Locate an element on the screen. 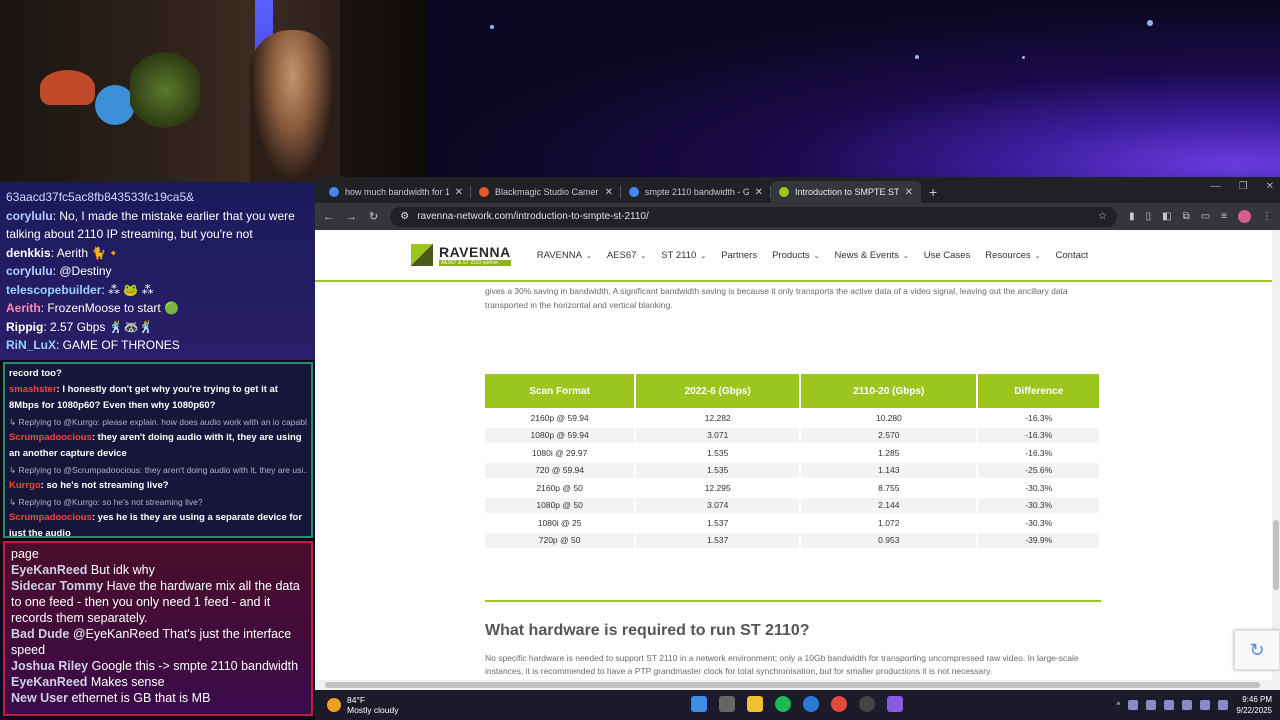 The image size is (1280, 720). chevron-up-icon: ^ is located at coordinates (1119, 705).